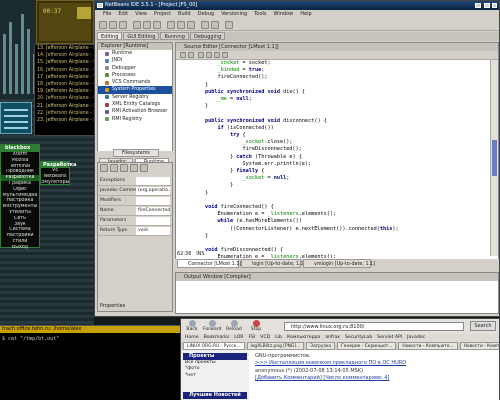  I want to click on tree-item: VCS Commands, so click(135, 82).